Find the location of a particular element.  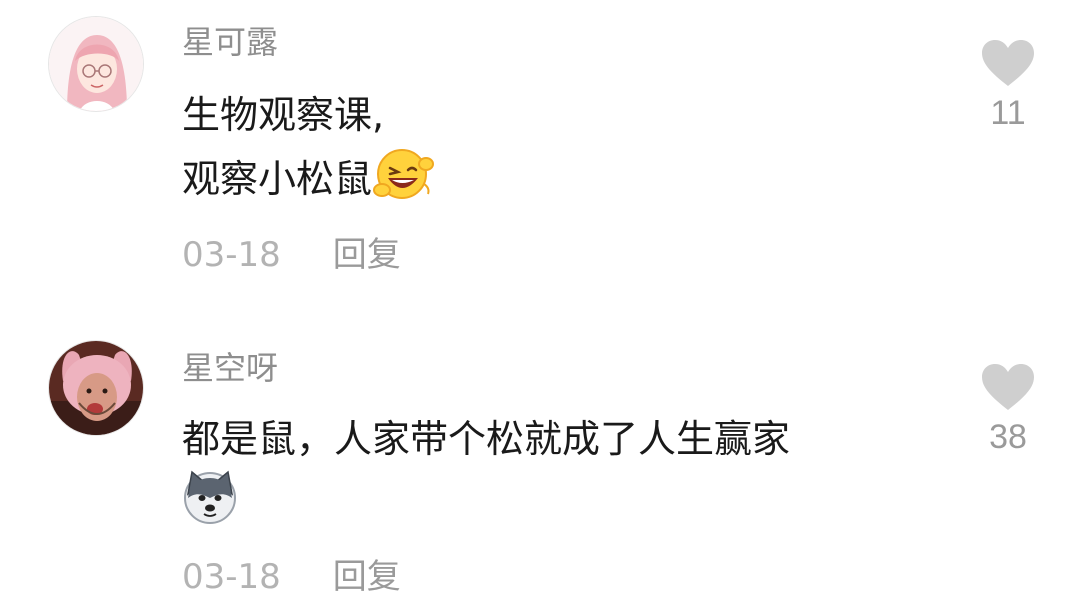

comment-text: 都是鼠，人家带个松就成了人生赢家 is located at coordinates (486, 475).